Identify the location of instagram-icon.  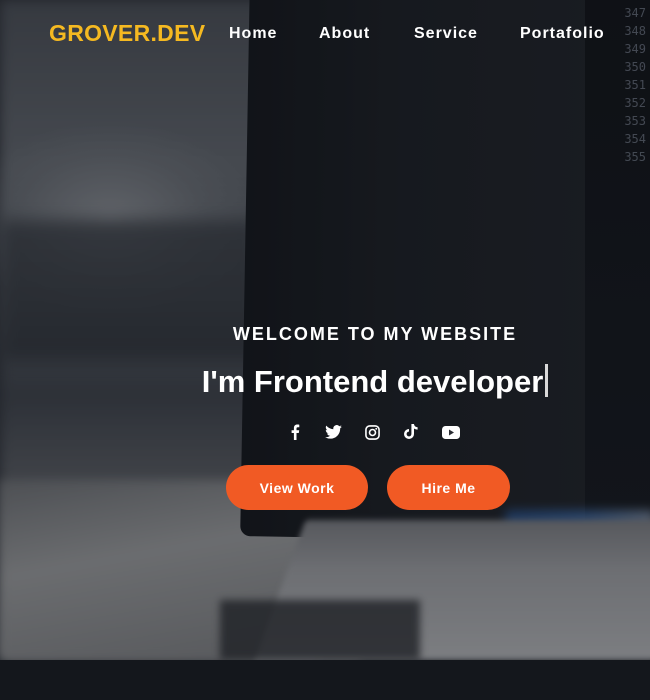
(372, 432).